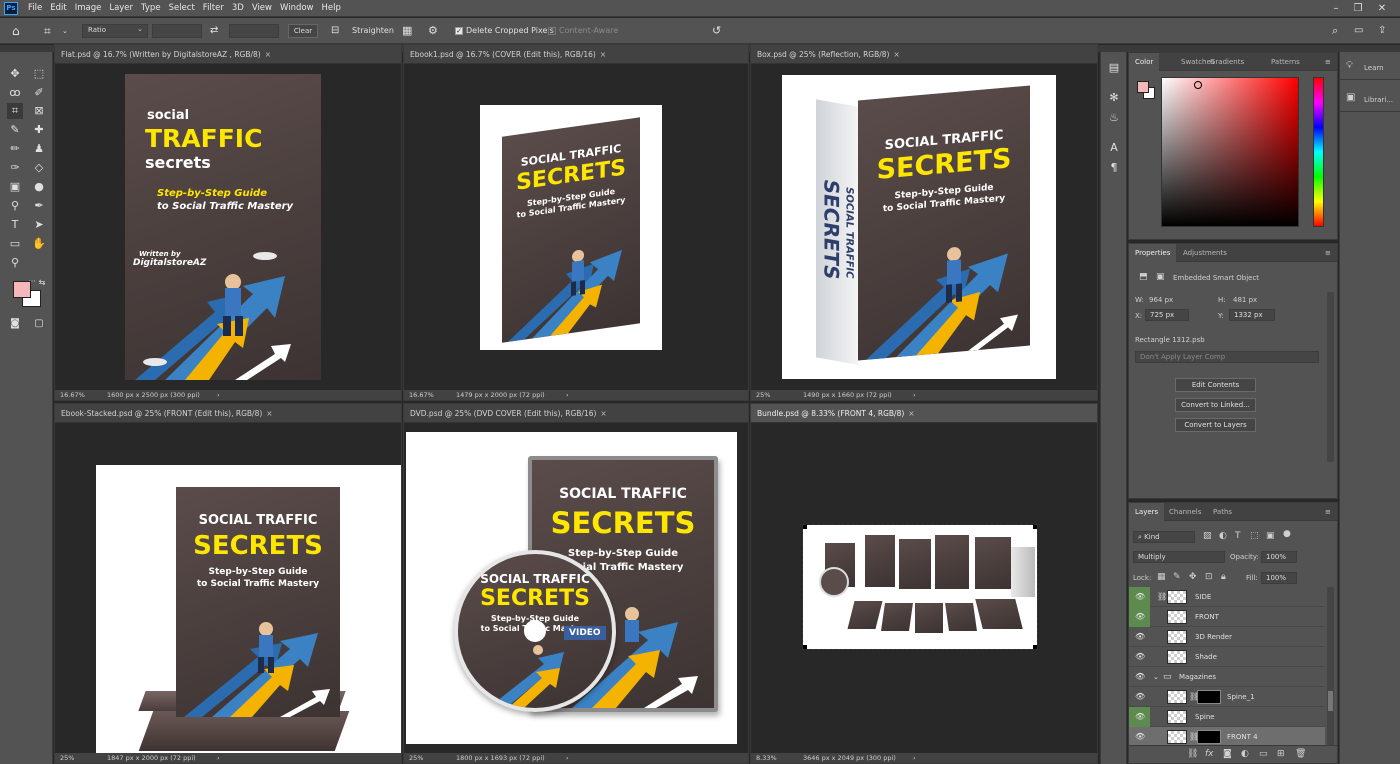 This screenshot has width=1400, height=764. What do you see at coordinates (39, 206) in the screenshot?
I see `pen-tool-icon: ✒` at bounding box center [39, 206].